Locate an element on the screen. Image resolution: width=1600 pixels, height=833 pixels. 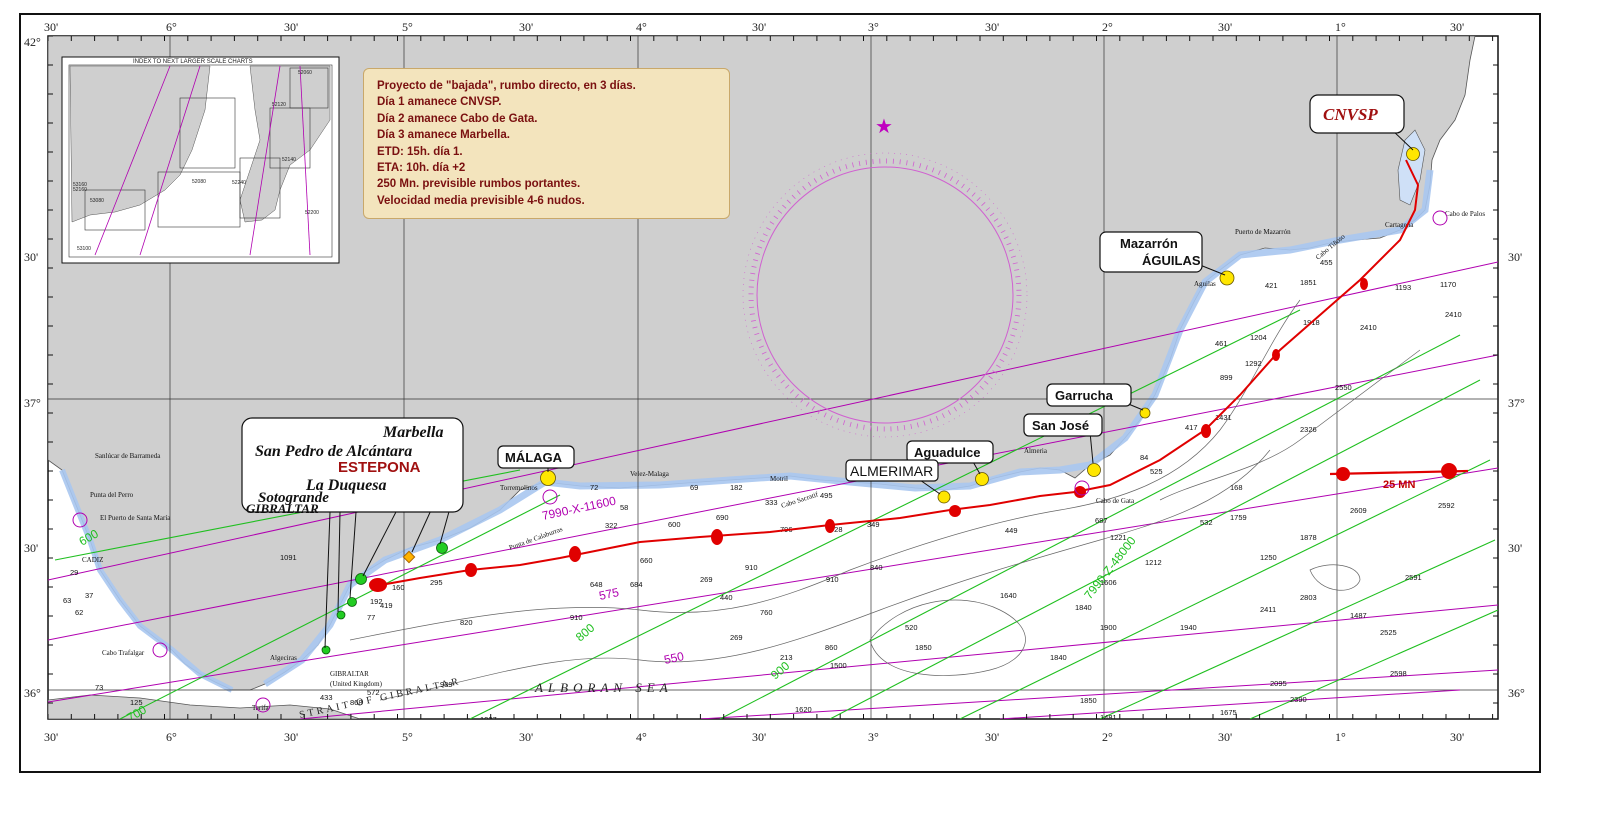
svg-text: 2390 is located at coordinates (1298, 699).